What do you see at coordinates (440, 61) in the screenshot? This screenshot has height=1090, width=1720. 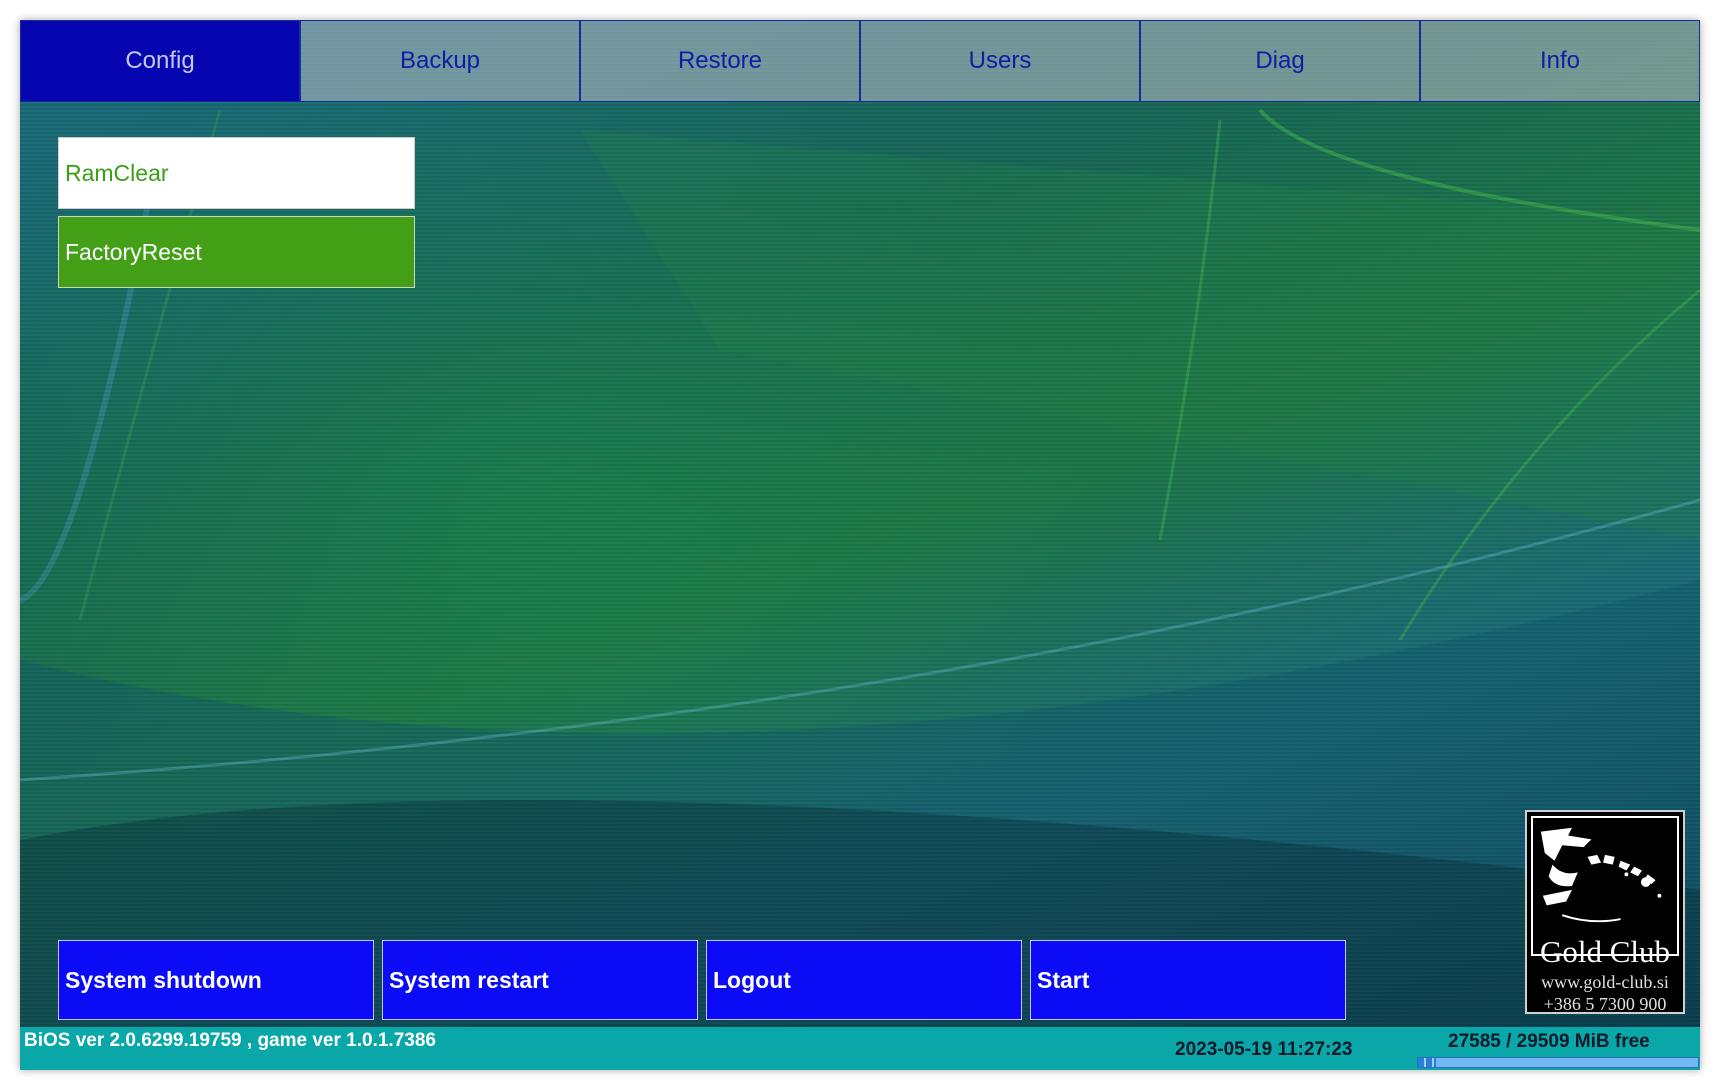 I see `tab-backup: Backup` at bounding box center [440, 61].